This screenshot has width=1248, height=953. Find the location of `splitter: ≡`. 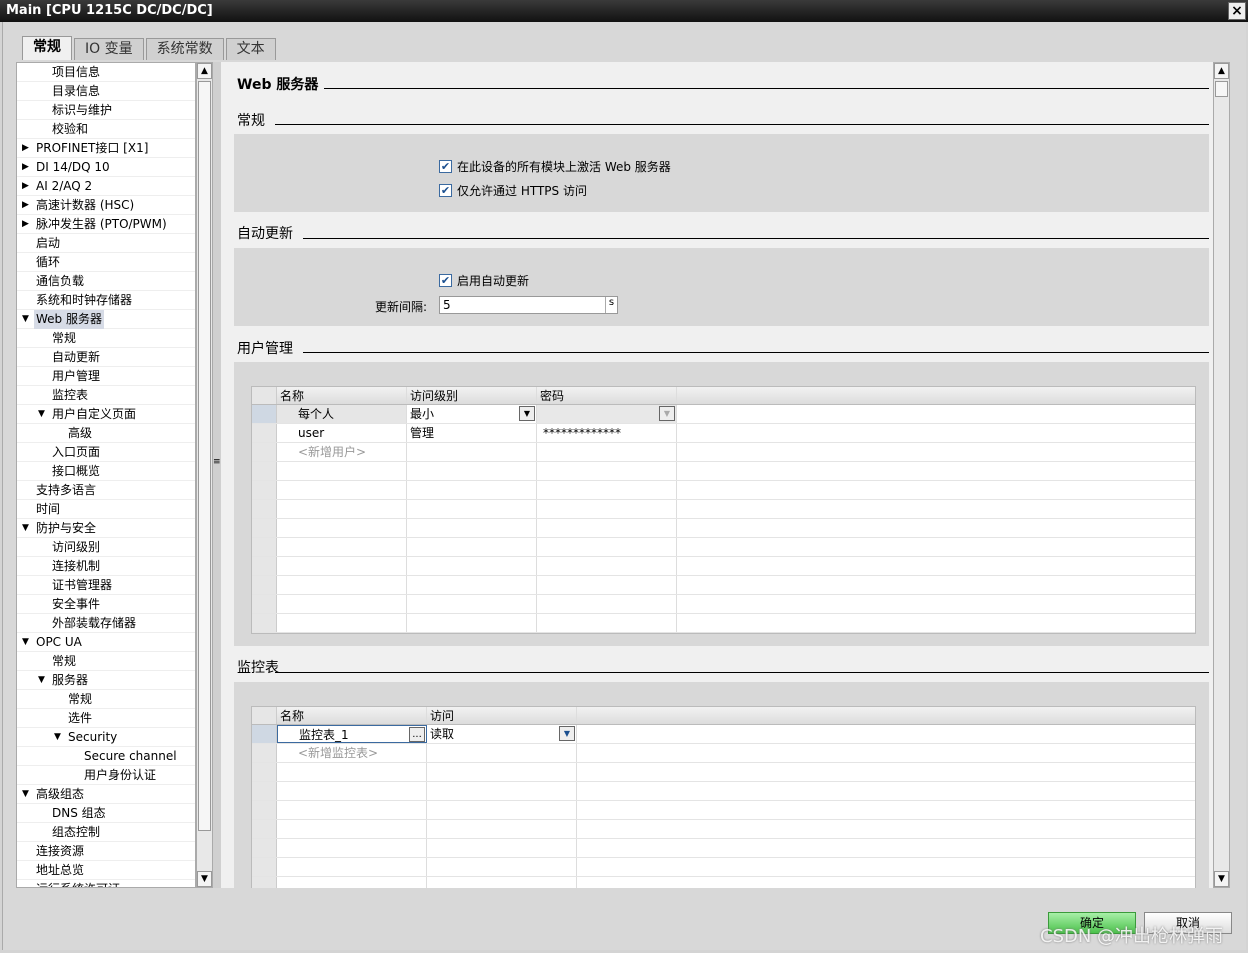

splitter: ≡ is located at coordinates (217, 475).